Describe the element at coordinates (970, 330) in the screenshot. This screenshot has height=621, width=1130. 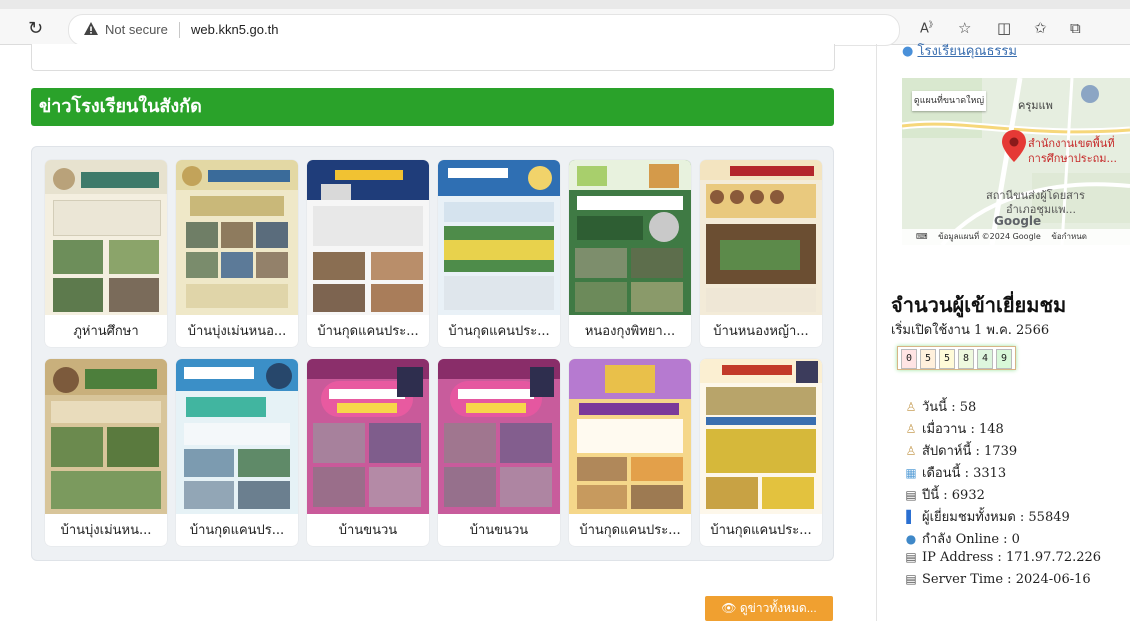
I see `visitor-stats-since: เริ่มเปิดใช้งาน 1 พ.ค. 2566` at that location.